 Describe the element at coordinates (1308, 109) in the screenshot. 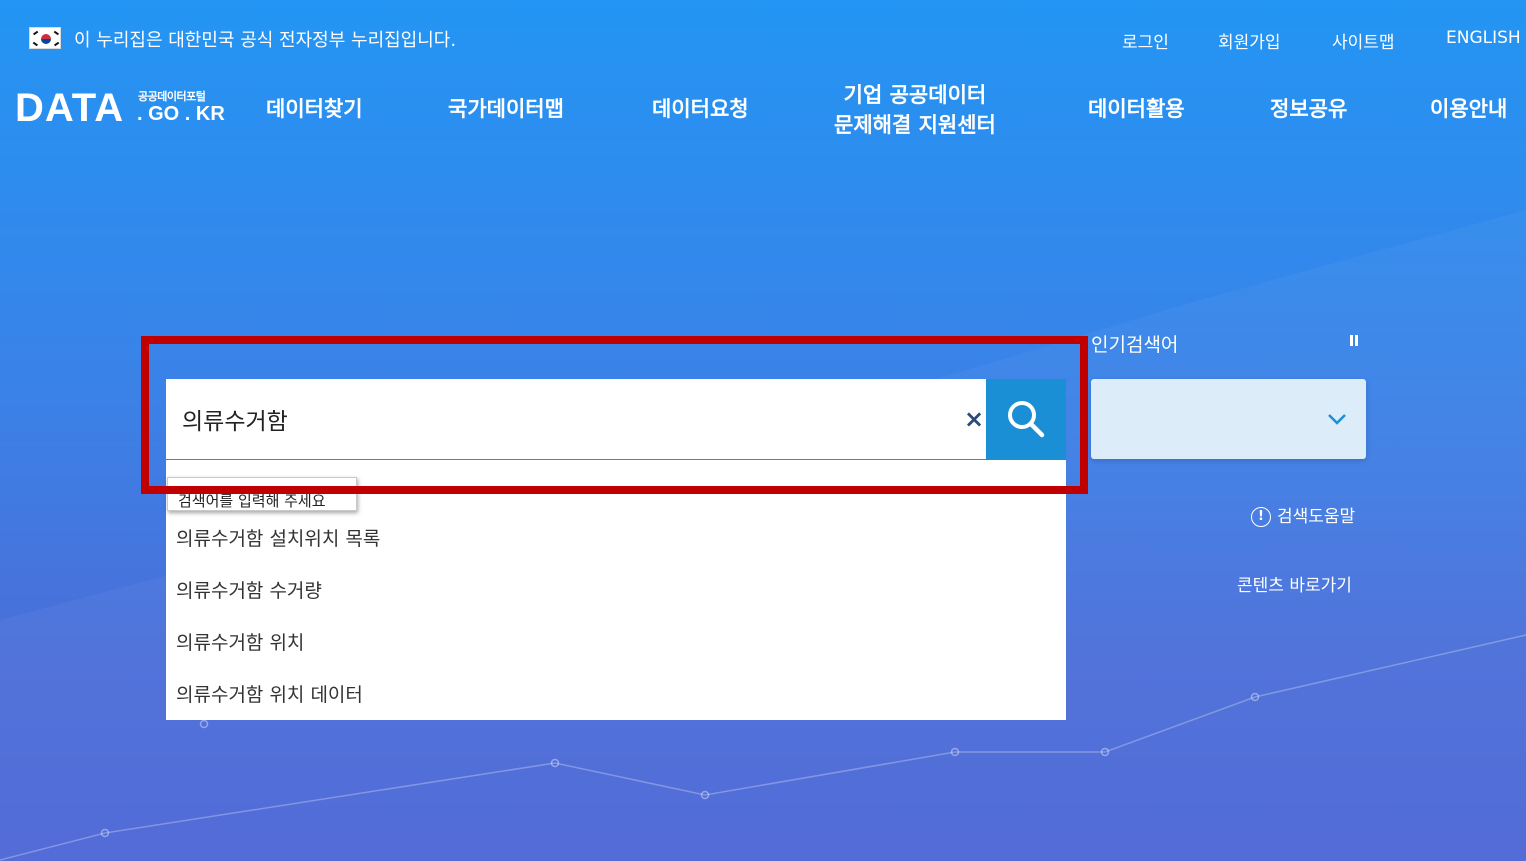

I see `nav-info-share: 정보공유` at that location.